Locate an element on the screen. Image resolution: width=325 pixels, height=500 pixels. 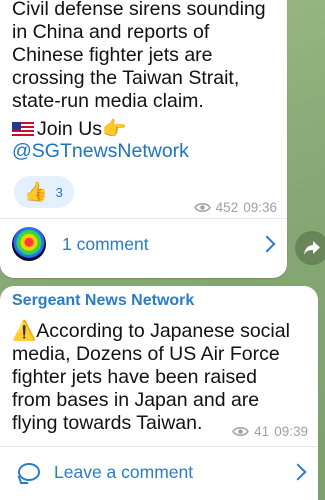
comments-button: 1 comment is located at coordinates (143, 244).